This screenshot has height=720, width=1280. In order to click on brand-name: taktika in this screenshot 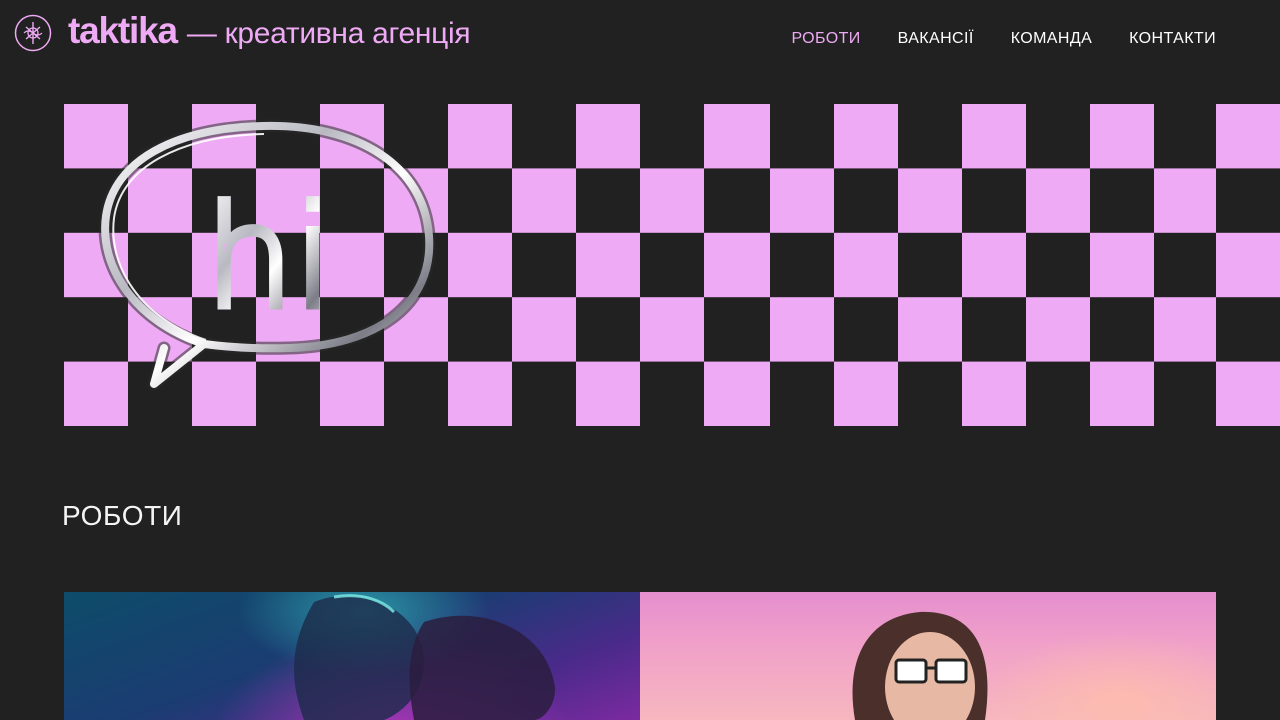, I will do `click(123, 31)`.